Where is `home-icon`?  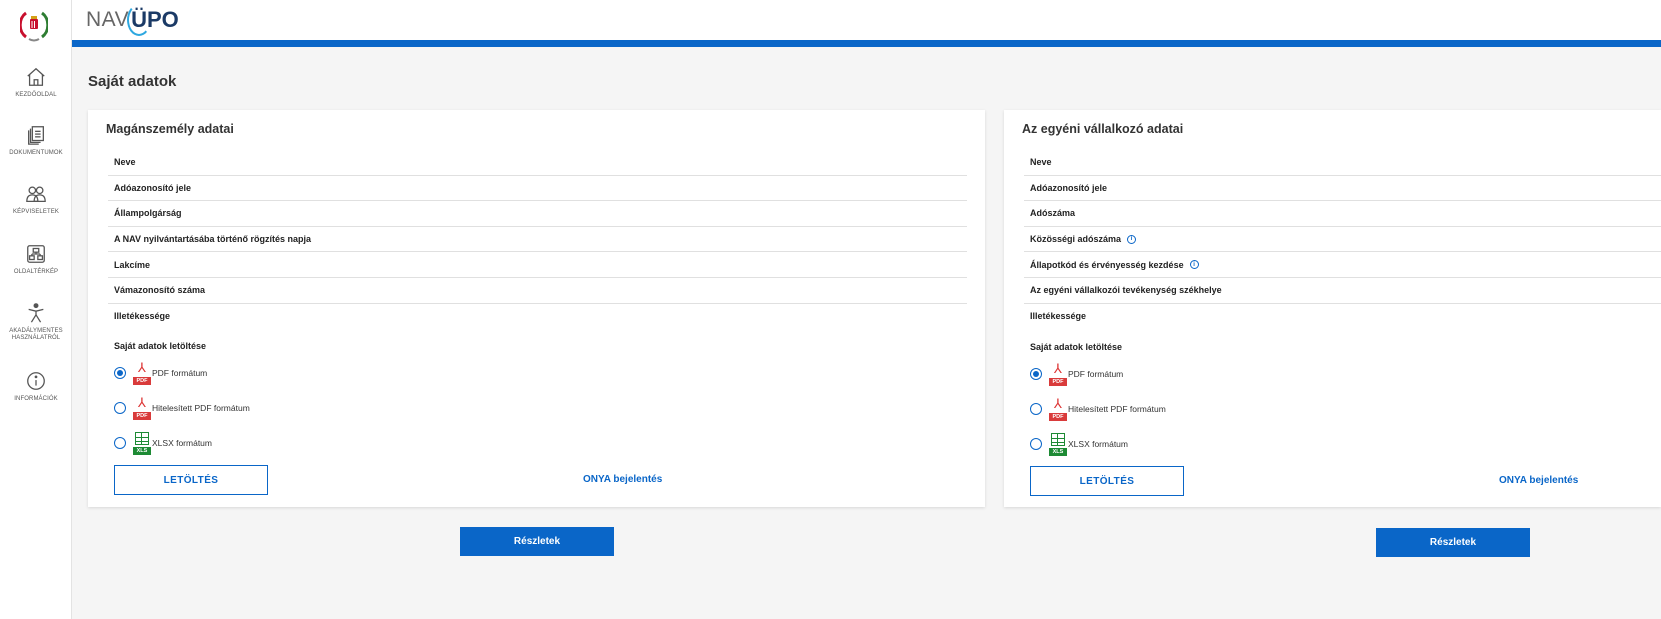
home-icon is located at coordinates (36, 76).